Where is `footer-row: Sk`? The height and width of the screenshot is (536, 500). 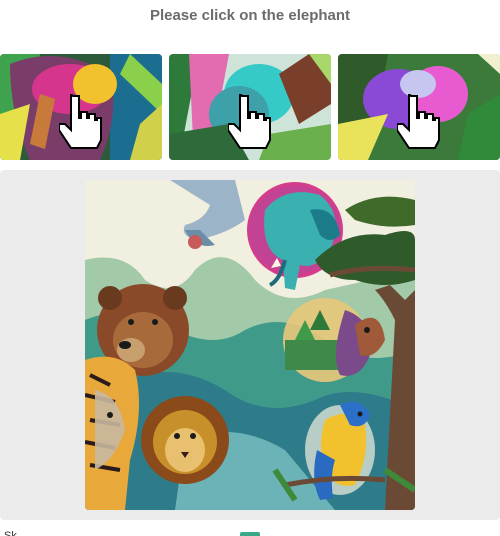
footer-row: Sk is located at coordinates (250, 531).